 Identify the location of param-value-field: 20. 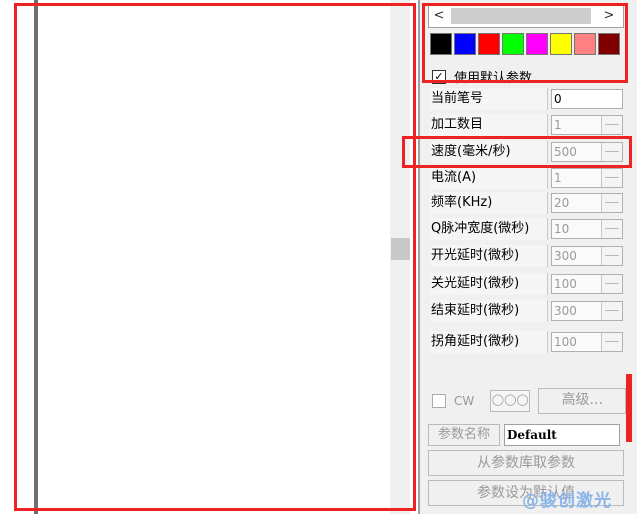
(587, 203).